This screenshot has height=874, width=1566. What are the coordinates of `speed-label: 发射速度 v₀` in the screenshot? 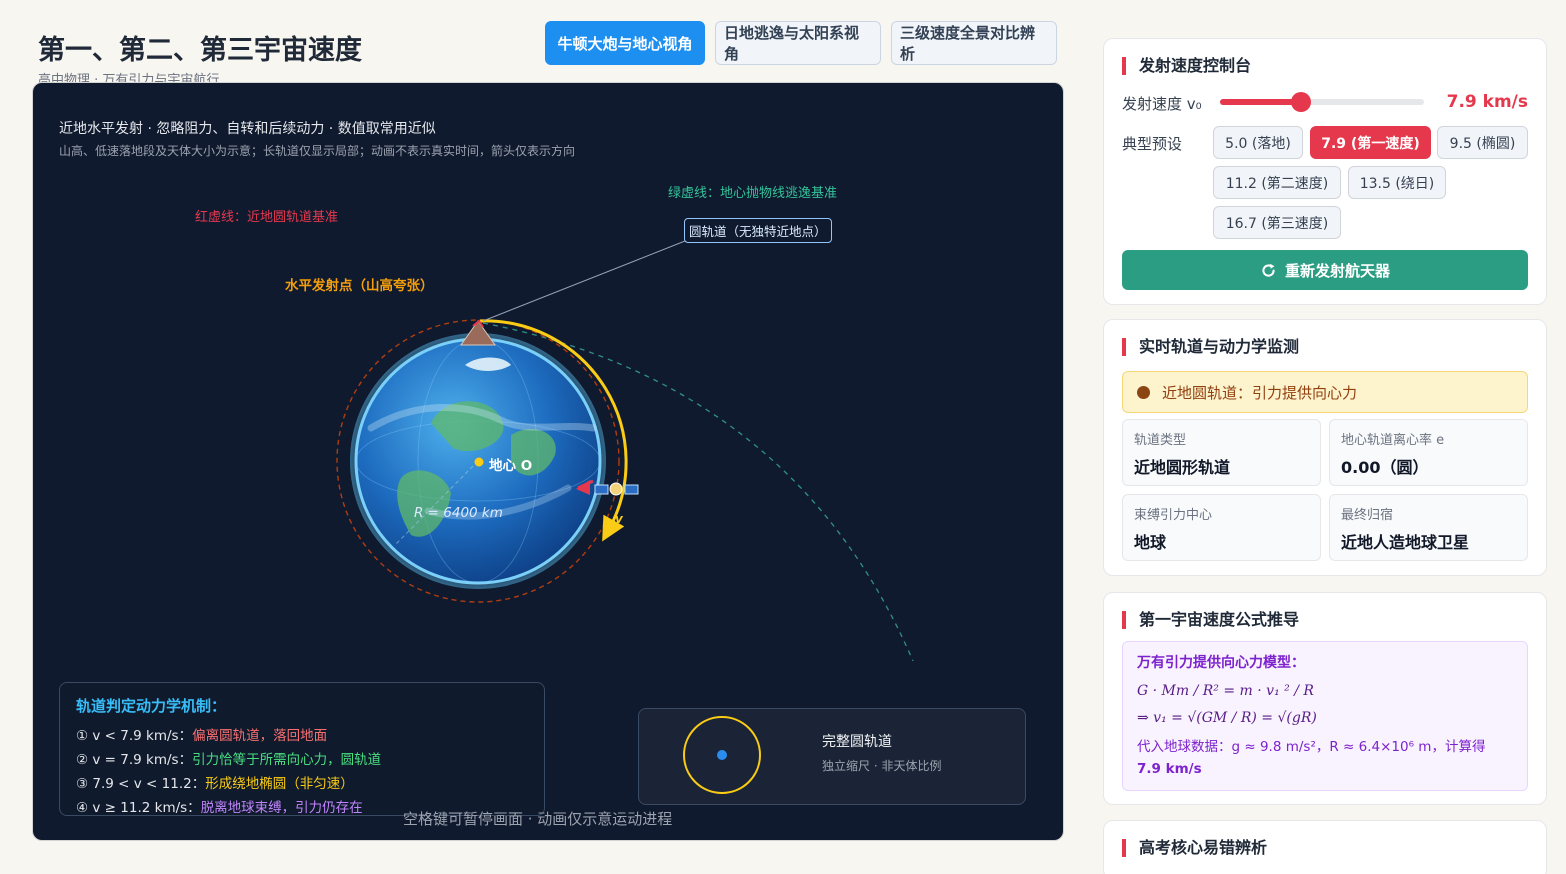 It's located at (1162, 104).